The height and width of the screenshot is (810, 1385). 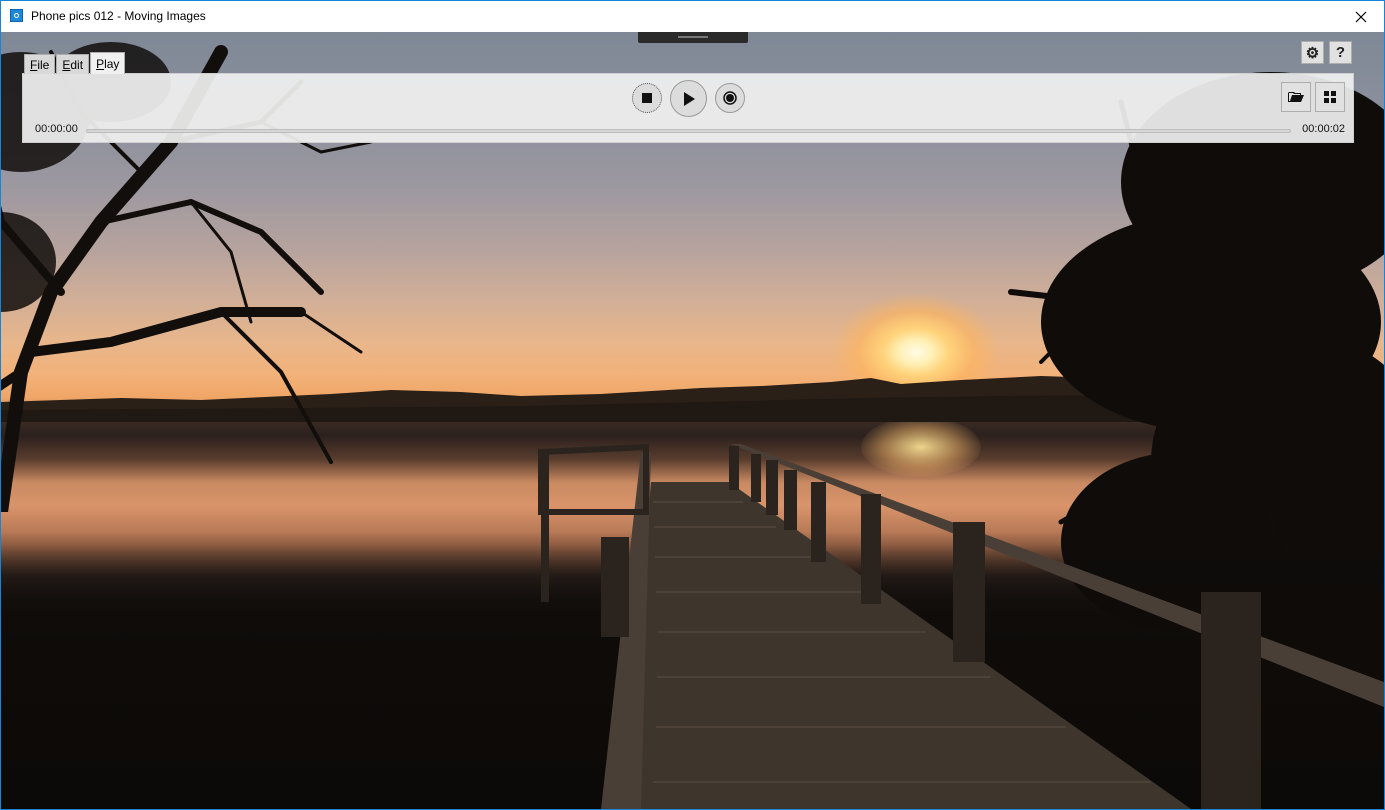 I want to click on close-icon, so click(x=1361, y=16).